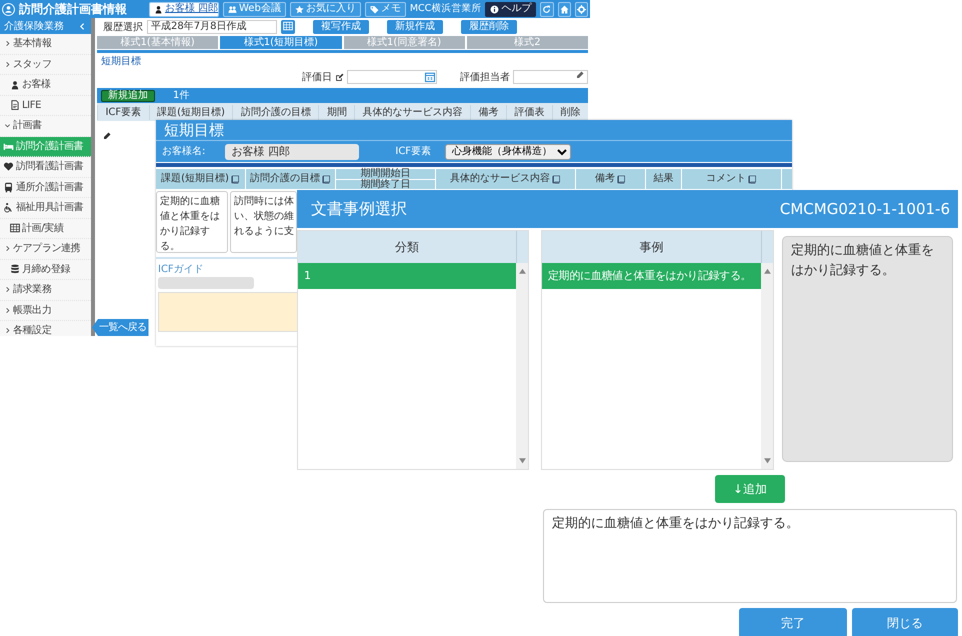  Describe the element at coordinates (510, 9) in the screenshot. I see `help-button: ヘルプ` at that location.